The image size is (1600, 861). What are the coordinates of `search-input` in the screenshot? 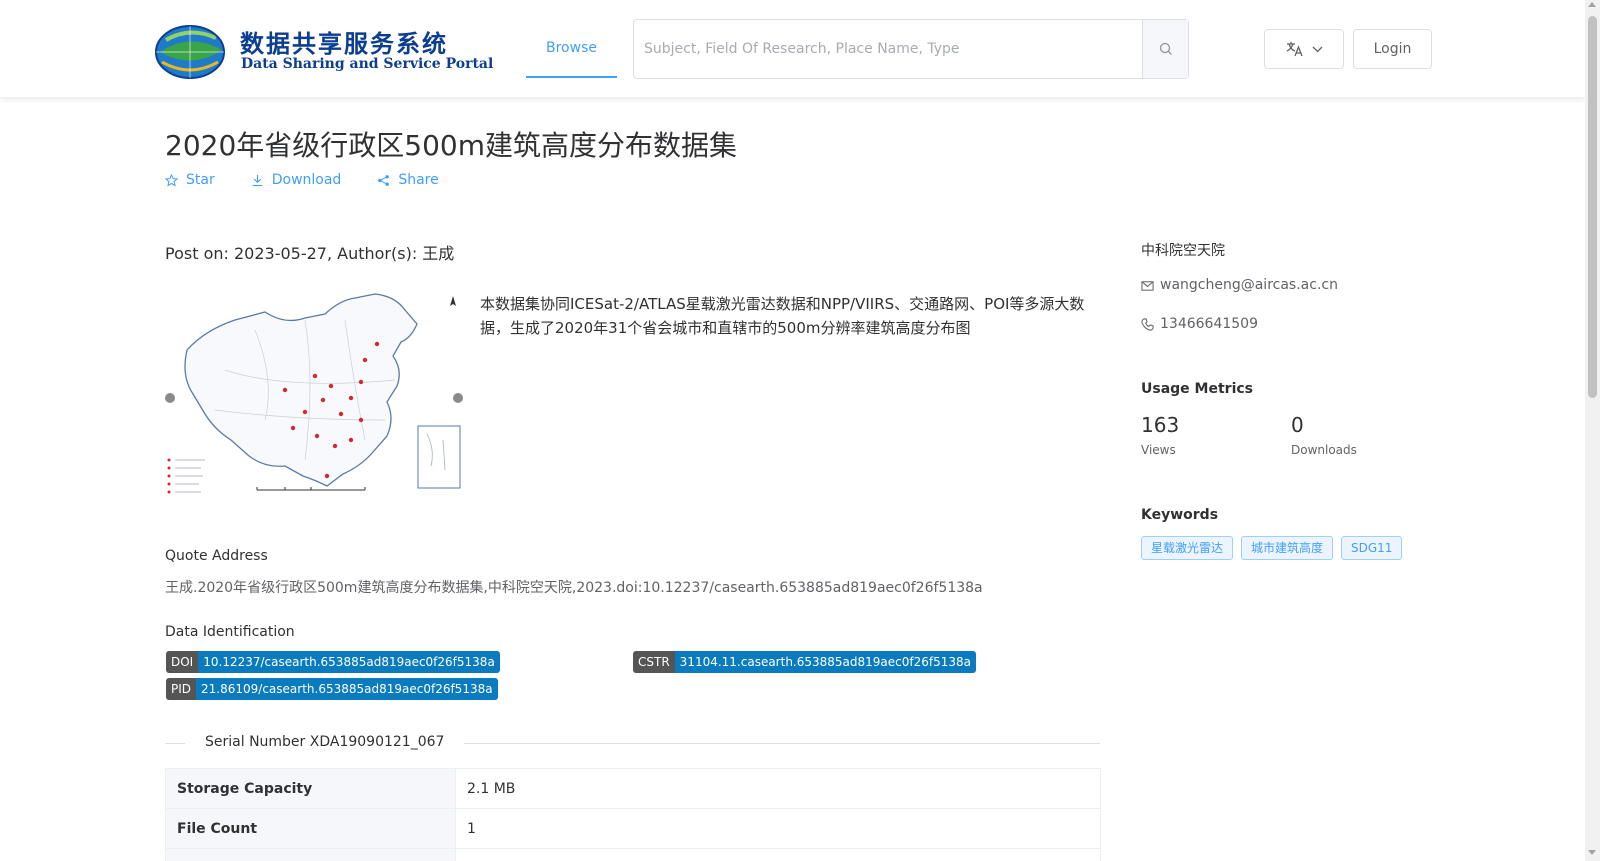 It's located at (888, 49).